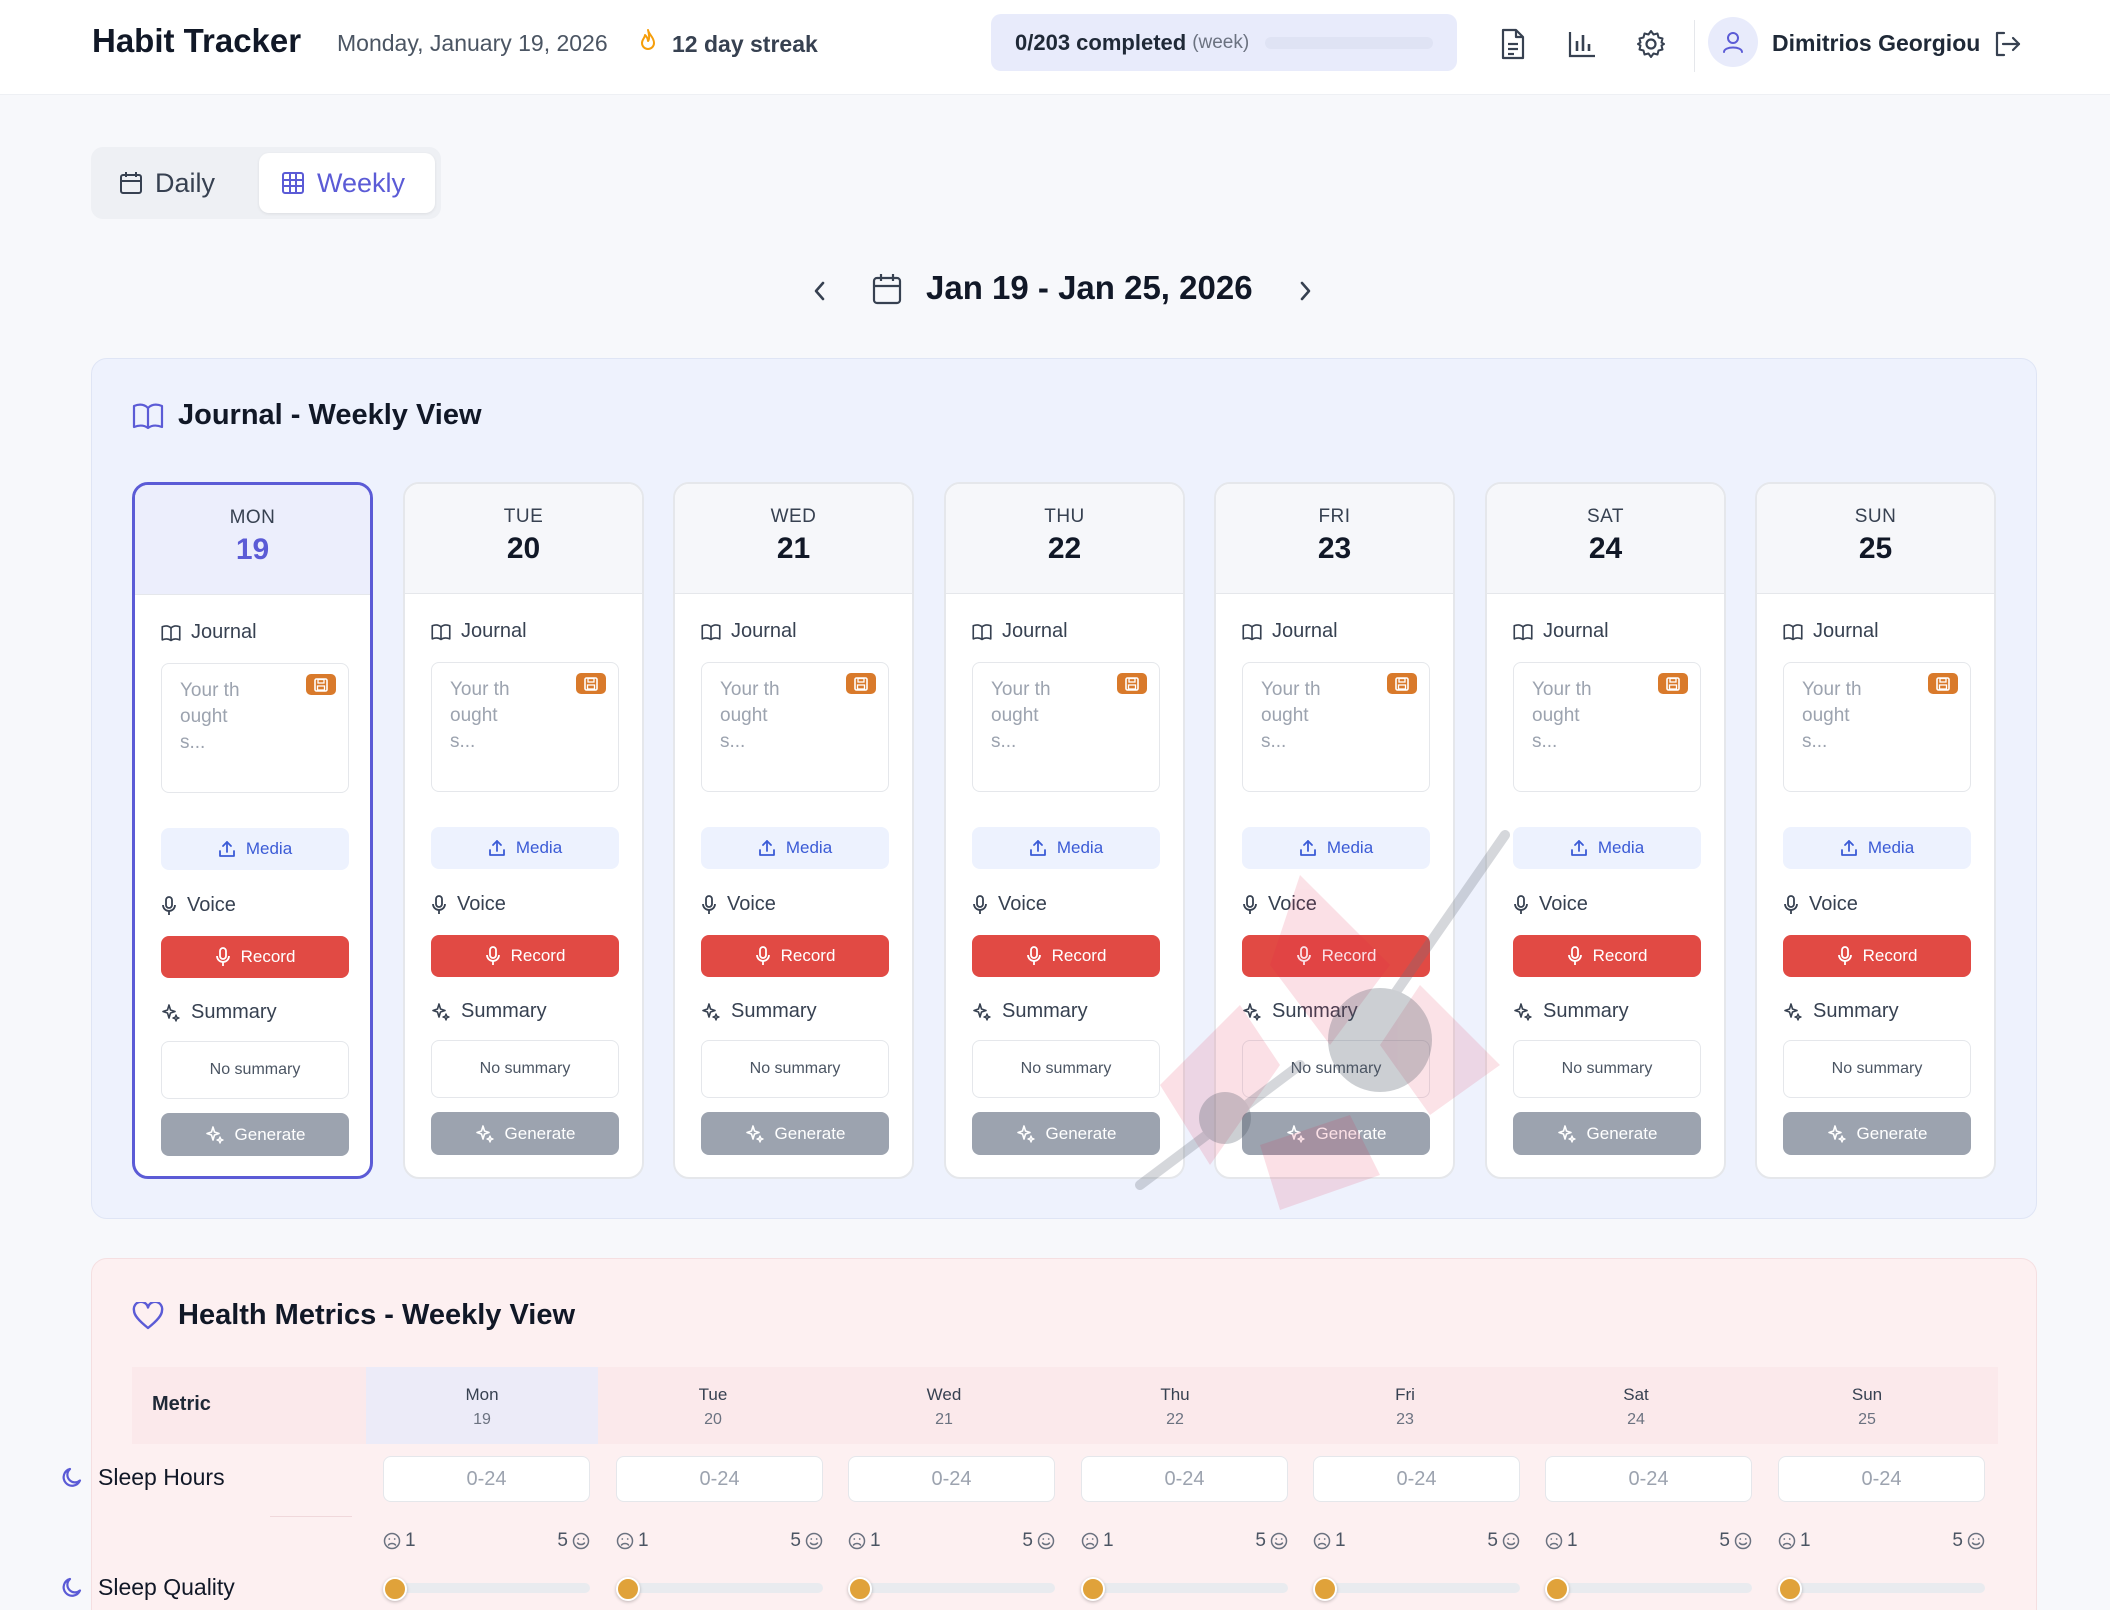 The height and width of the screenshot is (1610, 2110). What do you see at coordinates (347, 183) in the screenshot?
I see `weekly-view-button: Weekly` at bounding box center [347, 183].